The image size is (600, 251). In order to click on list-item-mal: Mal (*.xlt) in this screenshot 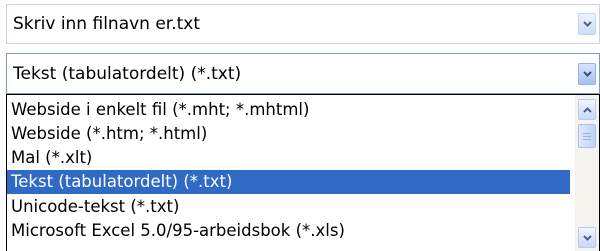, I will do `click(288, 158)`.